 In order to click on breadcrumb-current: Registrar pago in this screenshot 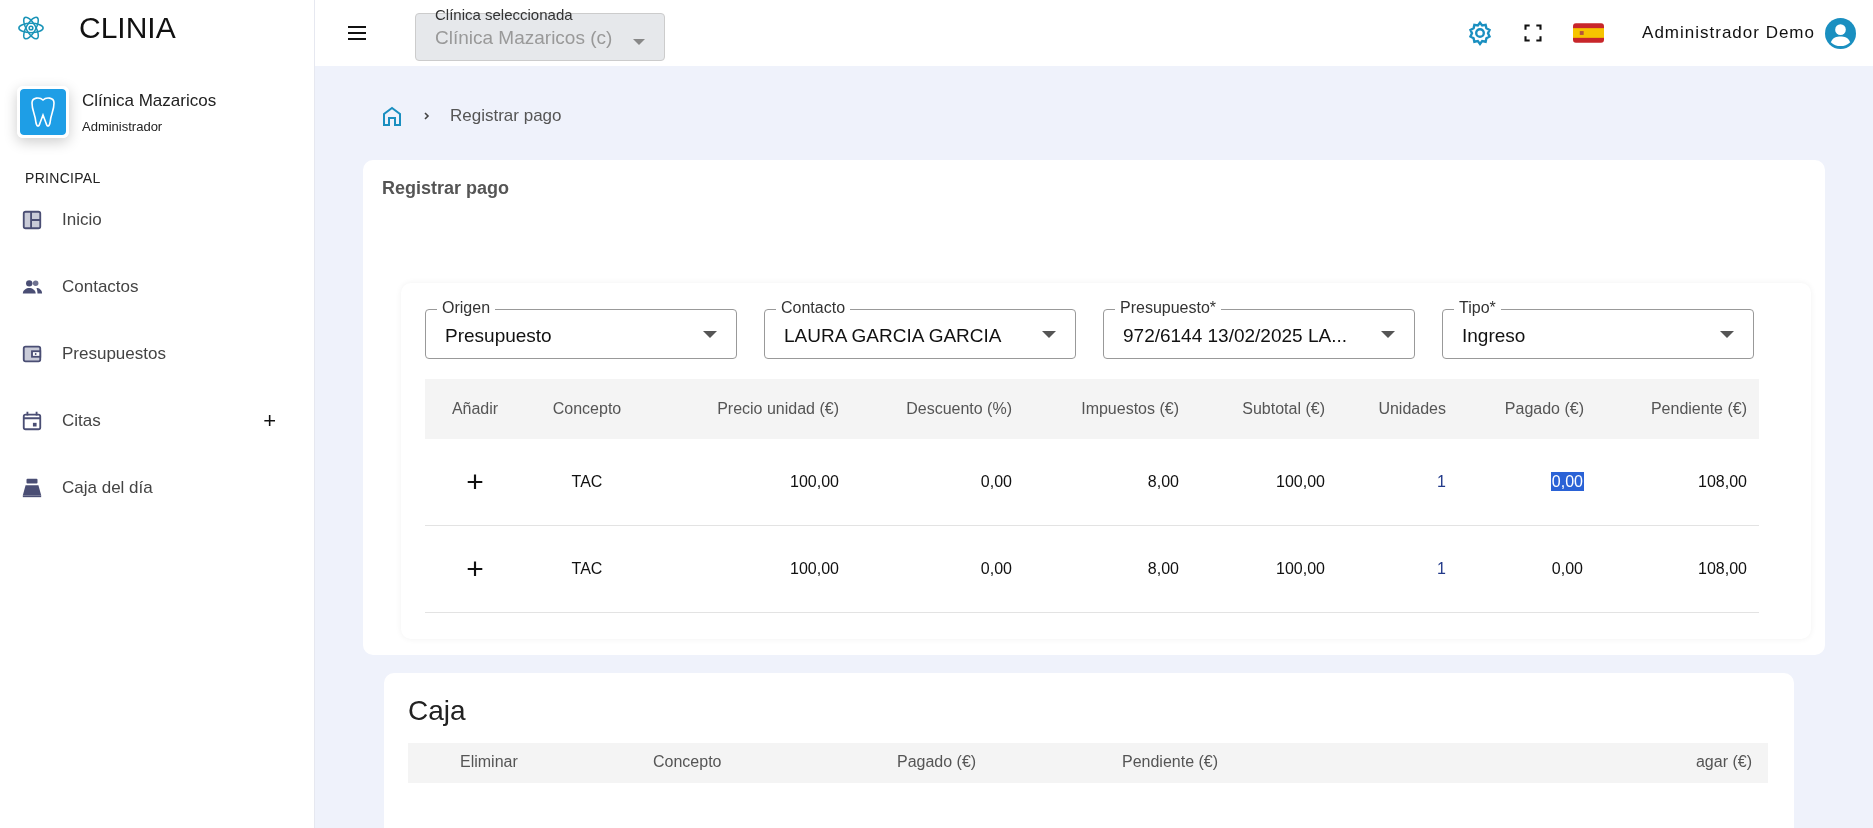, I will do `click(506, 116)`.